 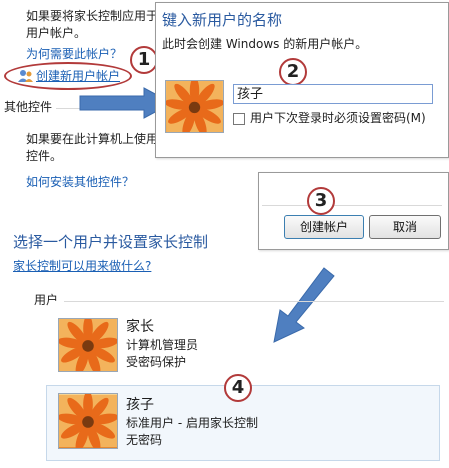 What do you see at coordinates (26, 75) in the screenshot?
I see `users-icon` at bounding box center [26, 75].